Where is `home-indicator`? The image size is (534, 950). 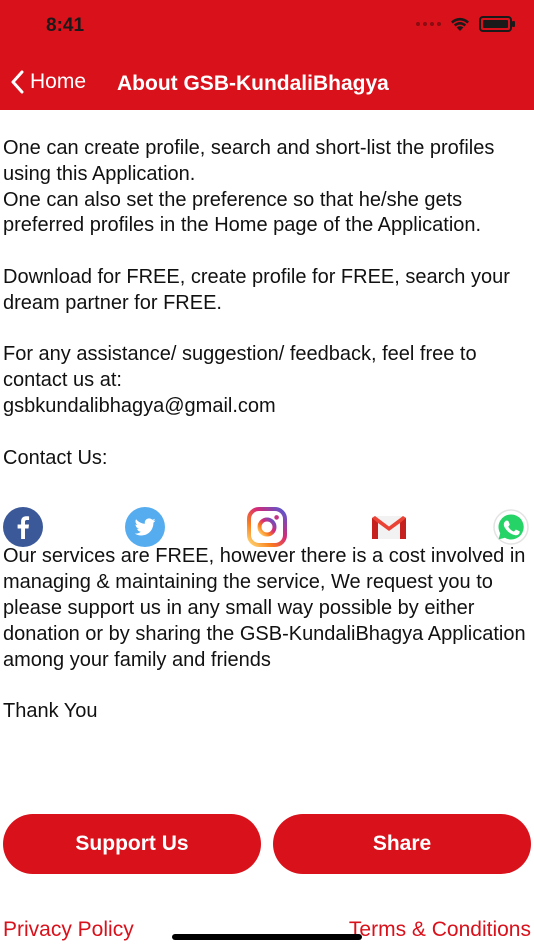 home-indicator is located at coordinates (267, 937).